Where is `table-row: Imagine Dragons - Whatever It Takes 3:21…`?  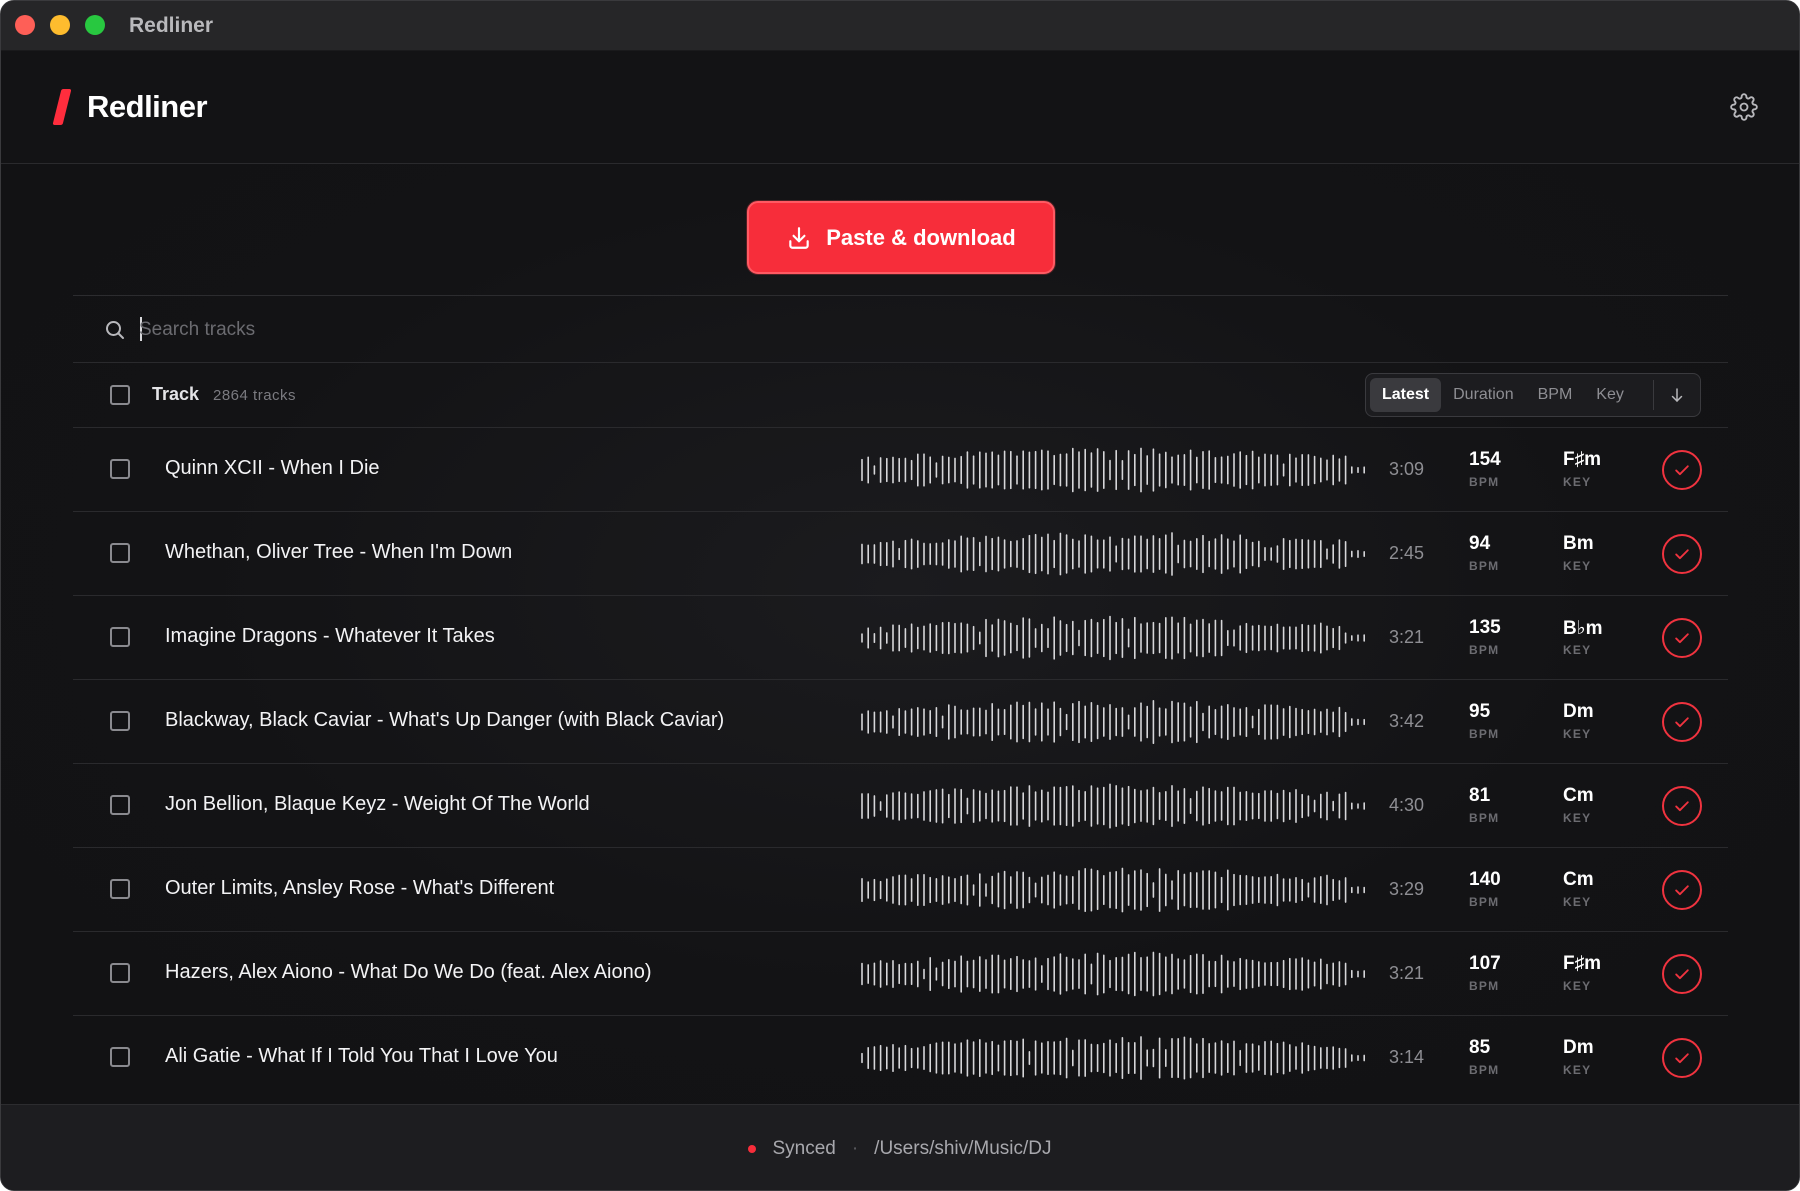 table-row: Imagine Dragons - Whatever It Takes 3:21… is located at coordinates (900, 638).